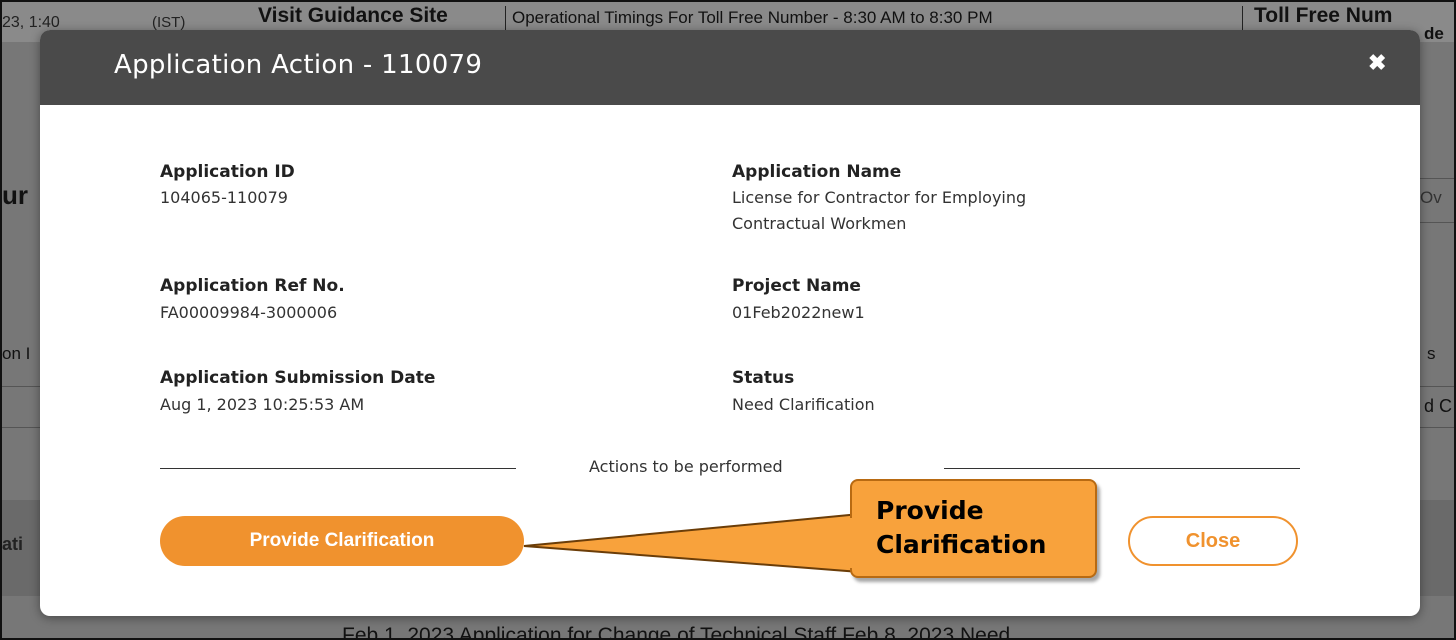  Describe the element at coordinates (961, 528) in the screenshot. I see `callout-label: Provide Clarification` at that location.